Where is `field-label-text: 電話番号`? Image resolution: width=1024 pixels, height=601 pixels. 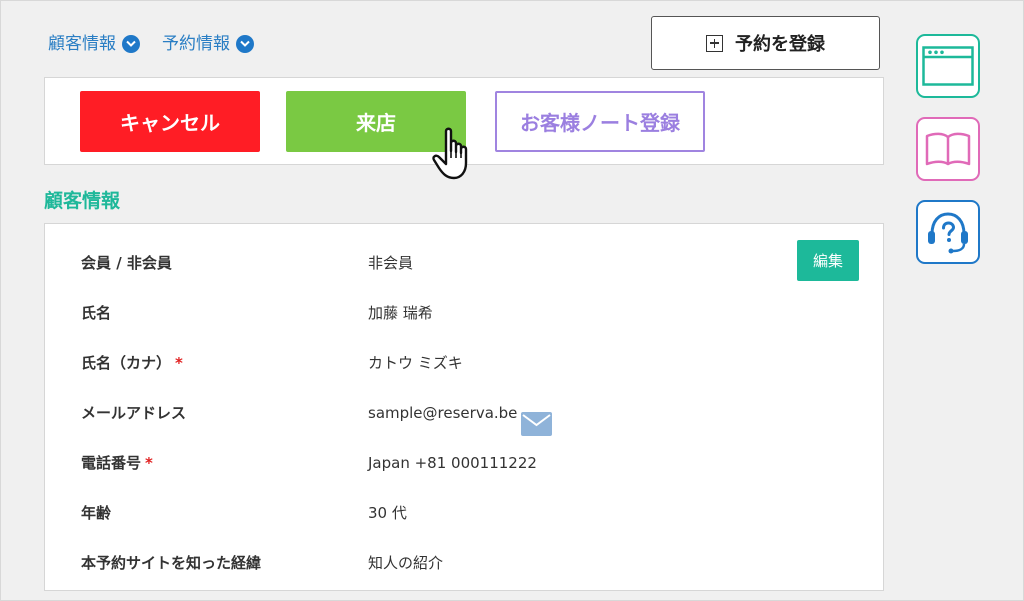
field-label-text: 電話番号 is located at coordinates (111, 463).